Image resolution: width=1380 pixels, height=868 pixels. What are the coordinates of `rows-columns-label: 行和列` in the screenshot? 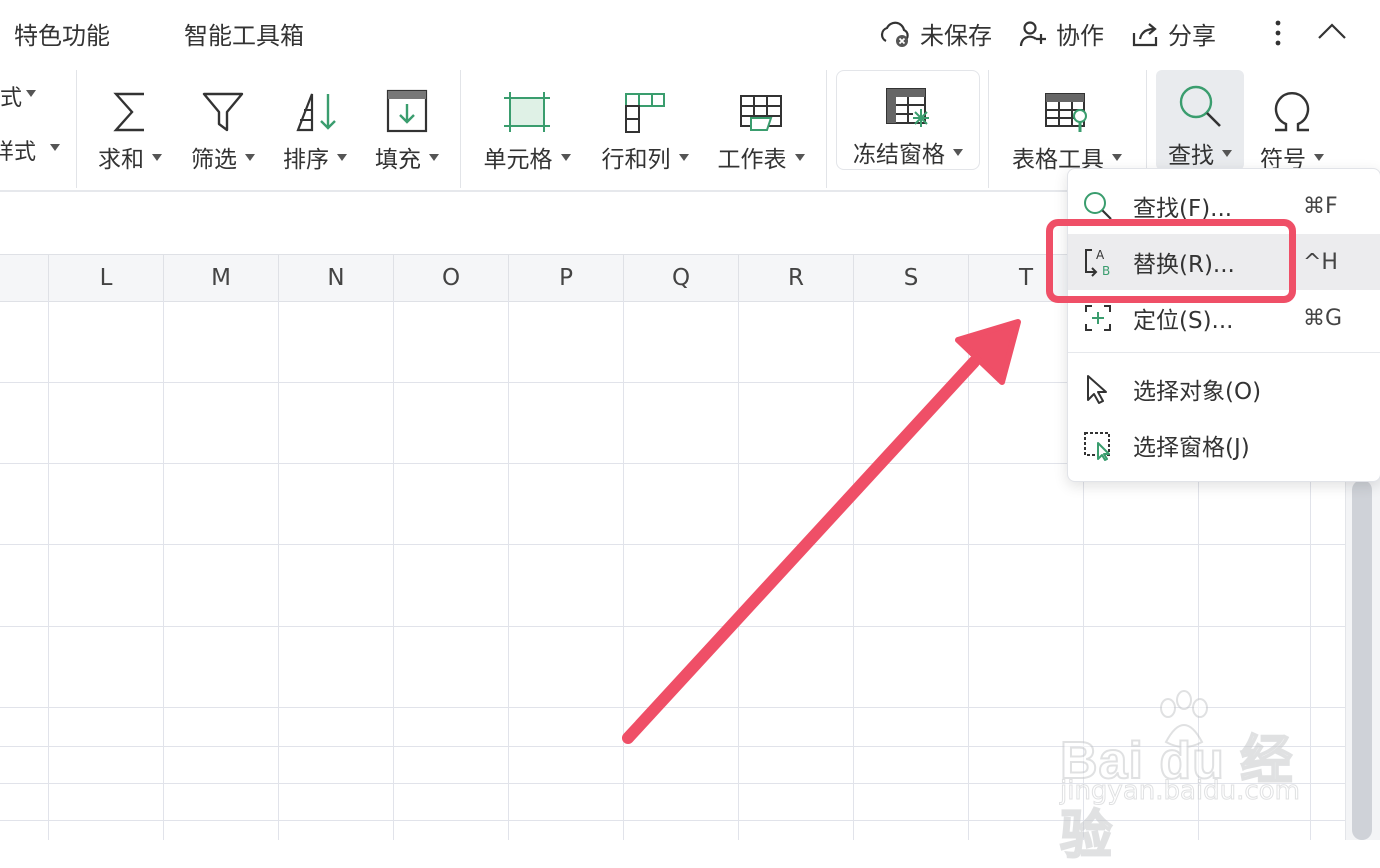 It's located at (636, 160).